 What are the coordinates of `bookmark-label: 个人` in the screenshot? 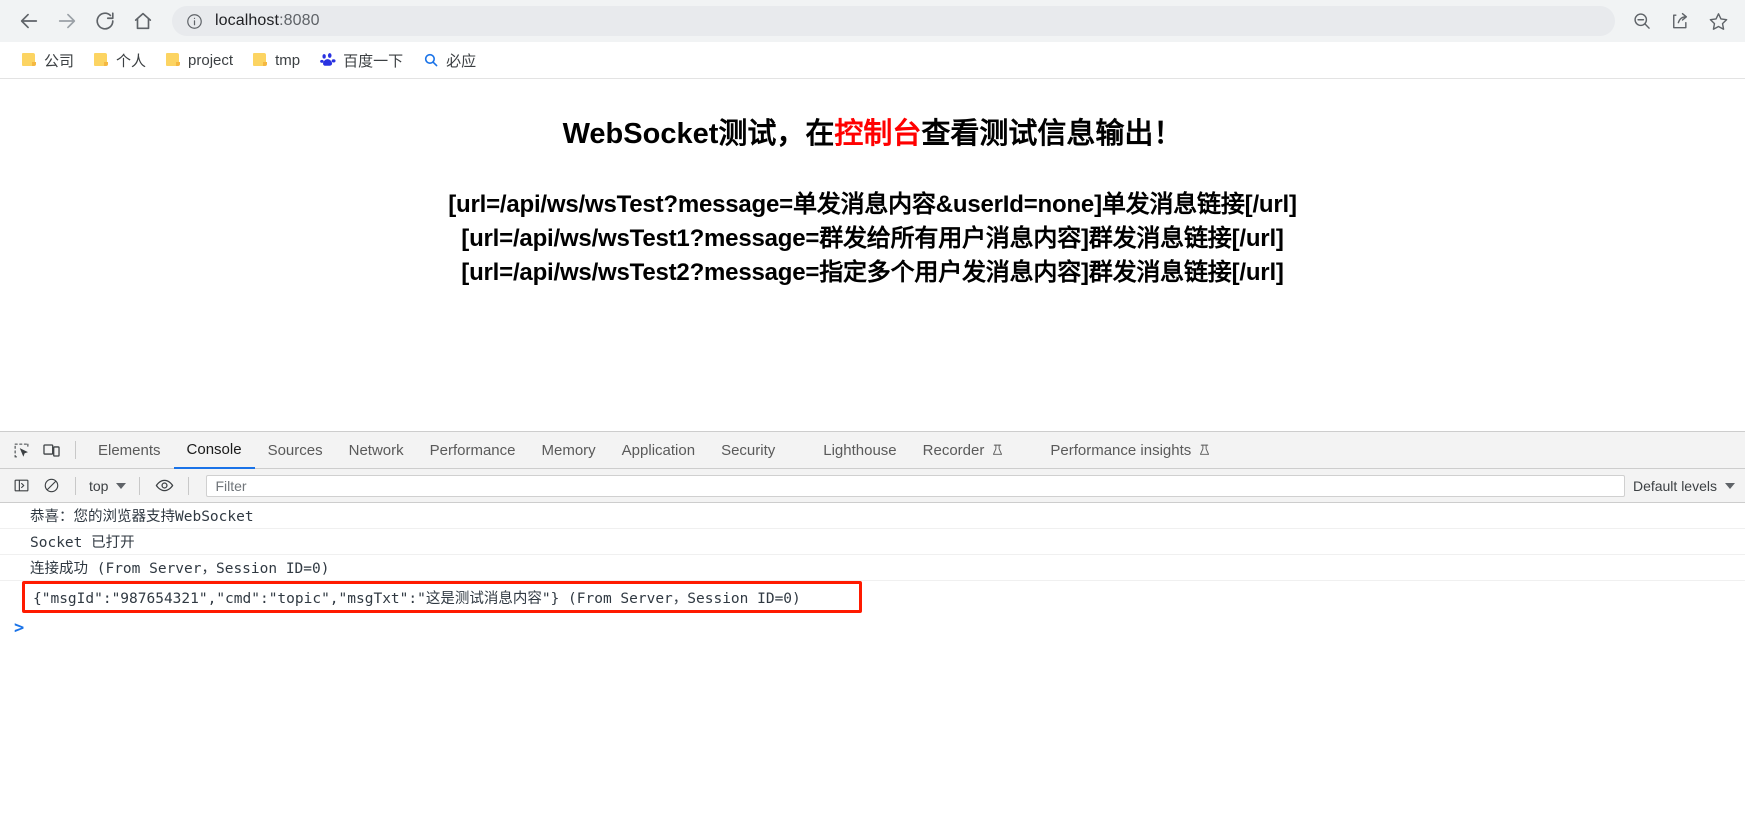 It's located at (131, 61).